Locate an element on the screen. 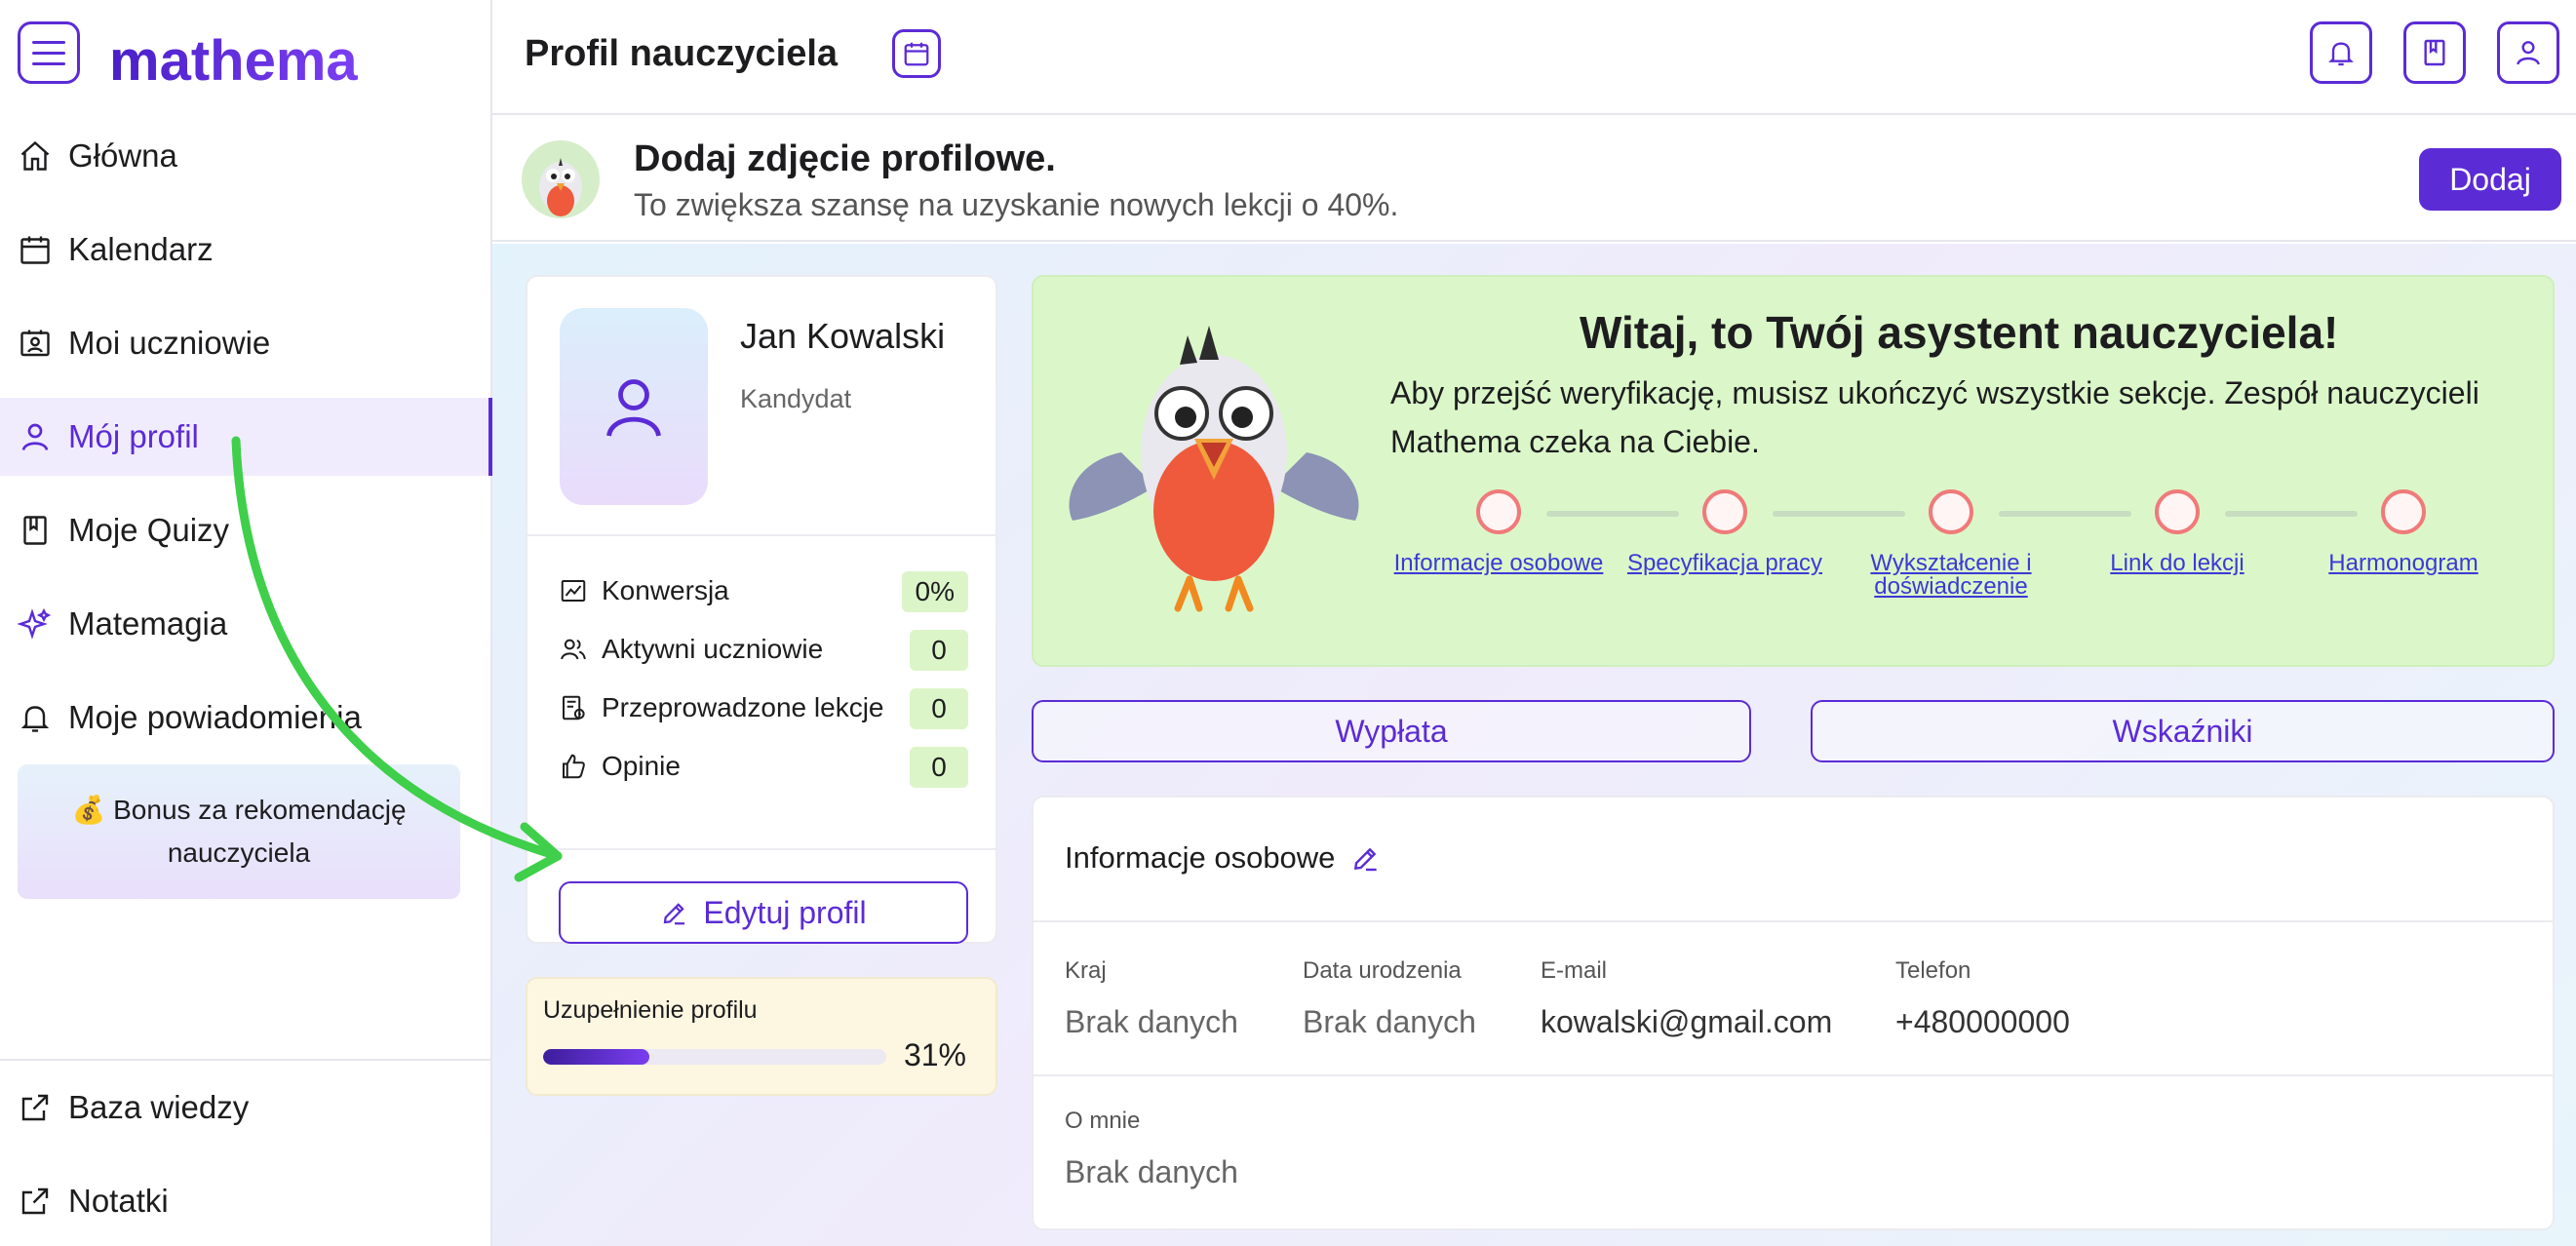  completion-percent: 31% is located at coordinates (934, 1054).